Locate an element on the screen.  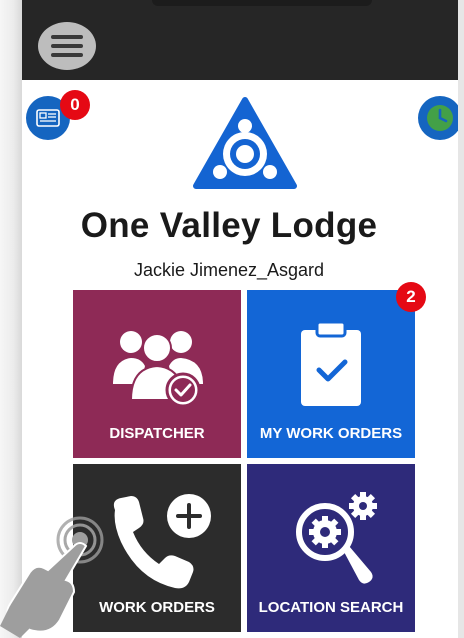
id-card-icon is located at coordinates (48, 118).